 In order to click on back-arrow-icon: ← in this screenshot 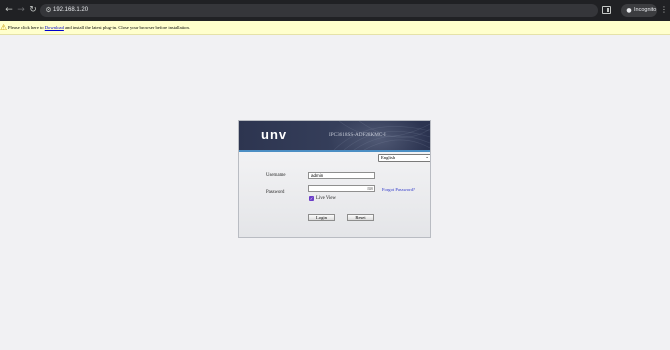, I will do `click(9, 10)`.